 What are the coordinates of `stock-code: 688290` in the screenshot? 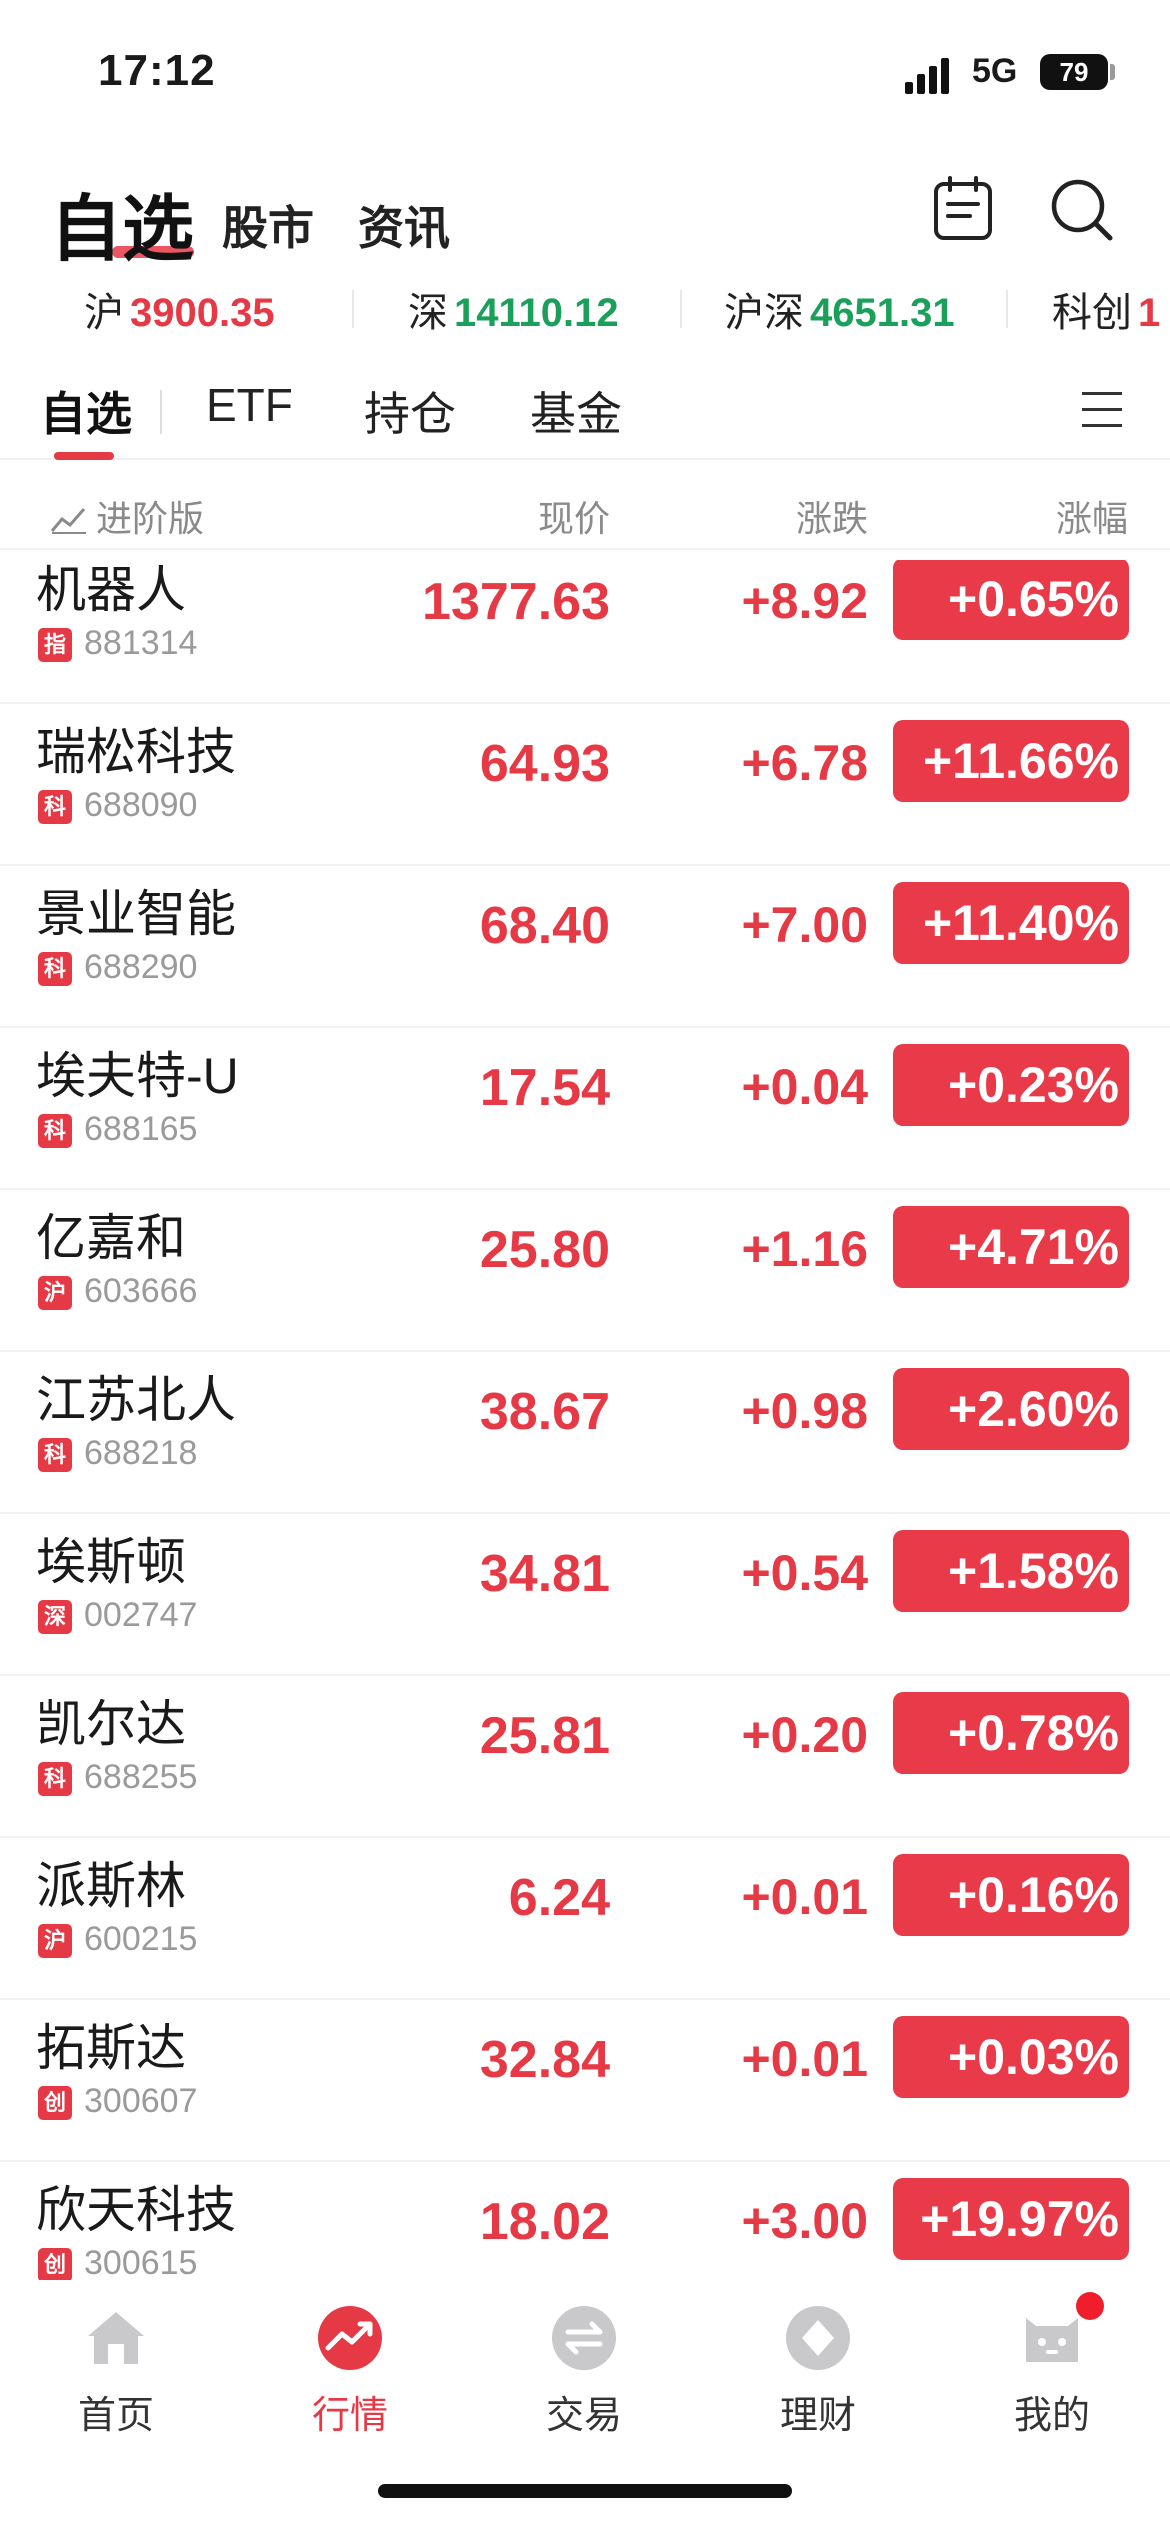 It's located at (141, 967).